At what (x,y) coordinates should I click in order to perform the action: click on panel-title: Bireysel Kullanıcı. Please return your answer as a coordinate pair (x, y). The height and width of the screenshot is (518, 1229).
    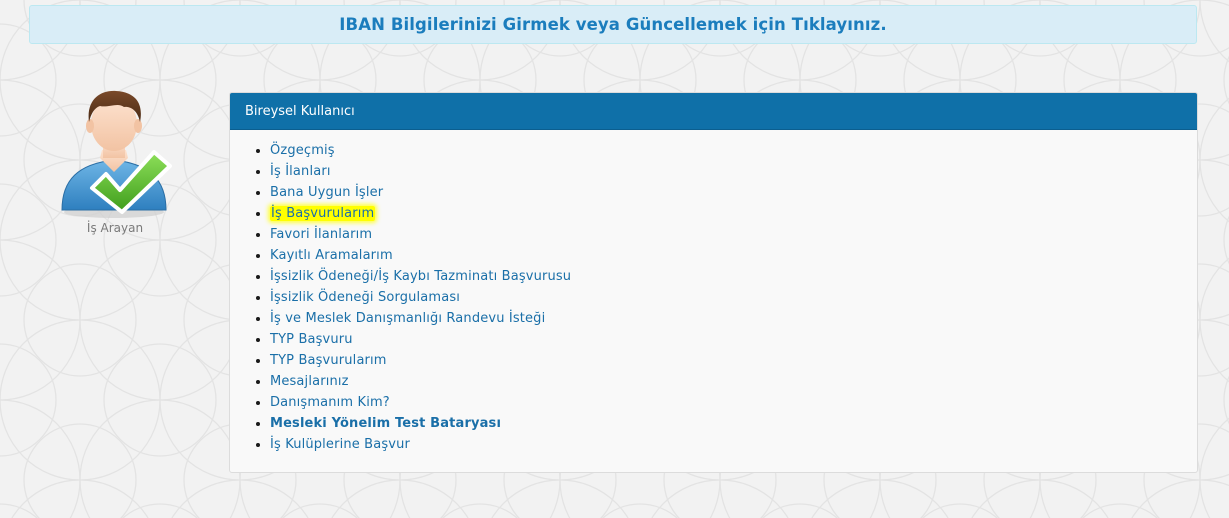
    Looking at the image, I should click on (300, 111).